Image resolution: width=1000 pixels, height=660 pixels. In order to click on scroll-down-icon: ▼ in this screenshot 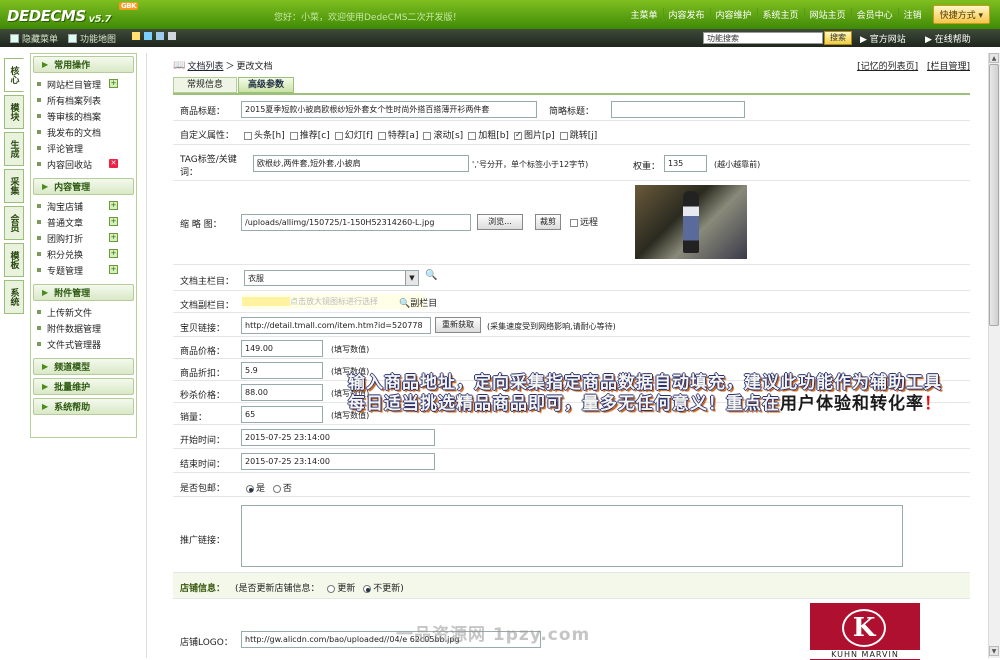, I will do `click(994, 651)`.